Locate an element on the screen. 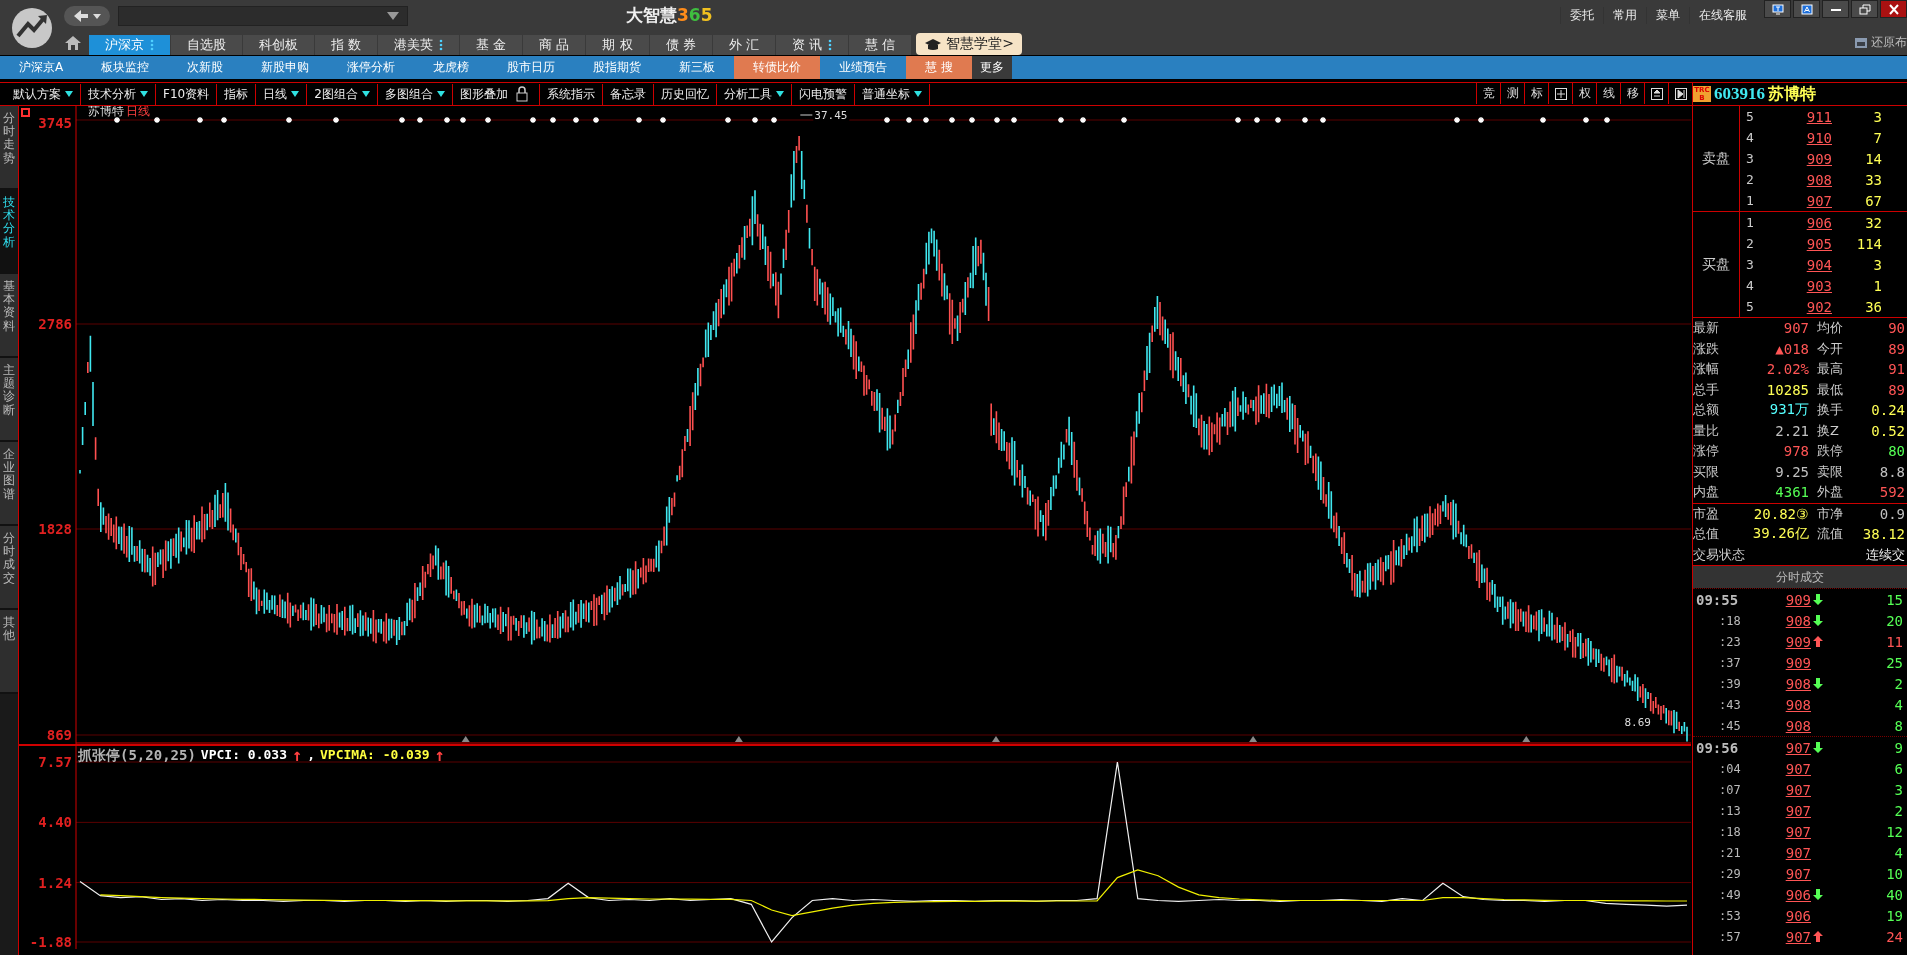 Image resolution: width=1907 pixels, height=955 pixels. toolbar-button: F10资料 is located at coordinates (187, 94).